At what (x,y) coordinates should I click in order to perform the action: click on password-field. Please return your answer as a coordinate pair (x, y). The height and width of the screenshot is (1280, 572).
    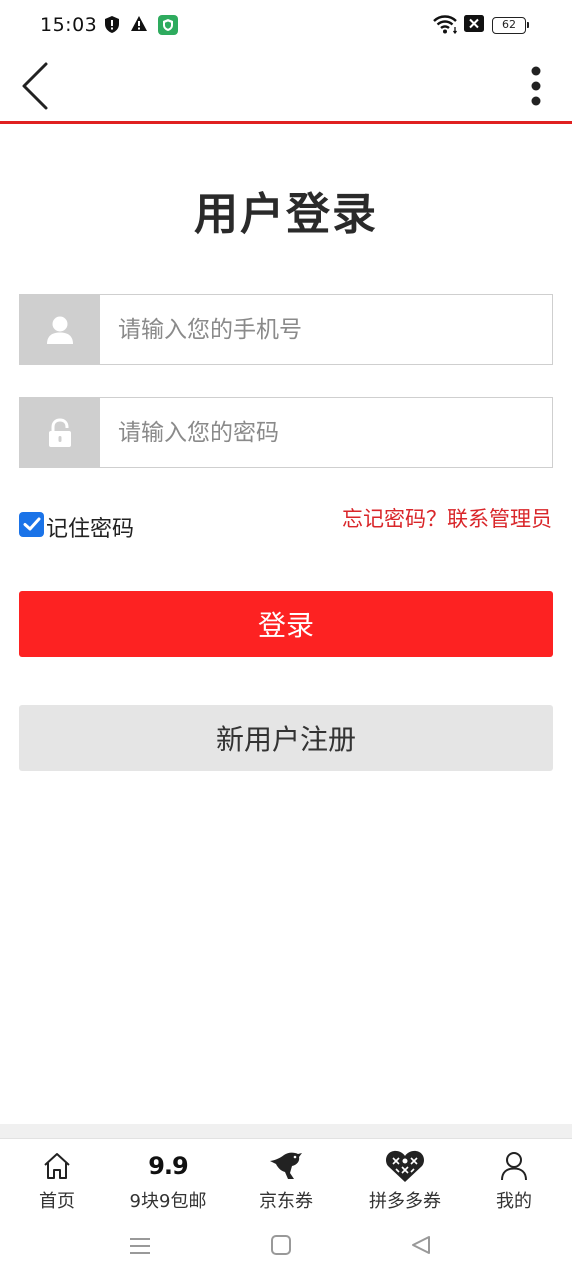
    Looking at the image, I should click on (286, 432).